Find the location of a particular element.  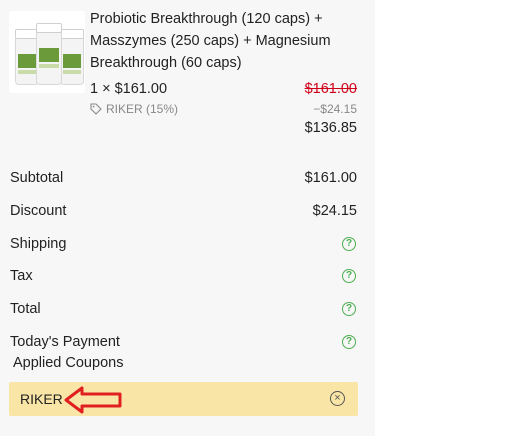

tag-icon is located at coordinates (96, 109).